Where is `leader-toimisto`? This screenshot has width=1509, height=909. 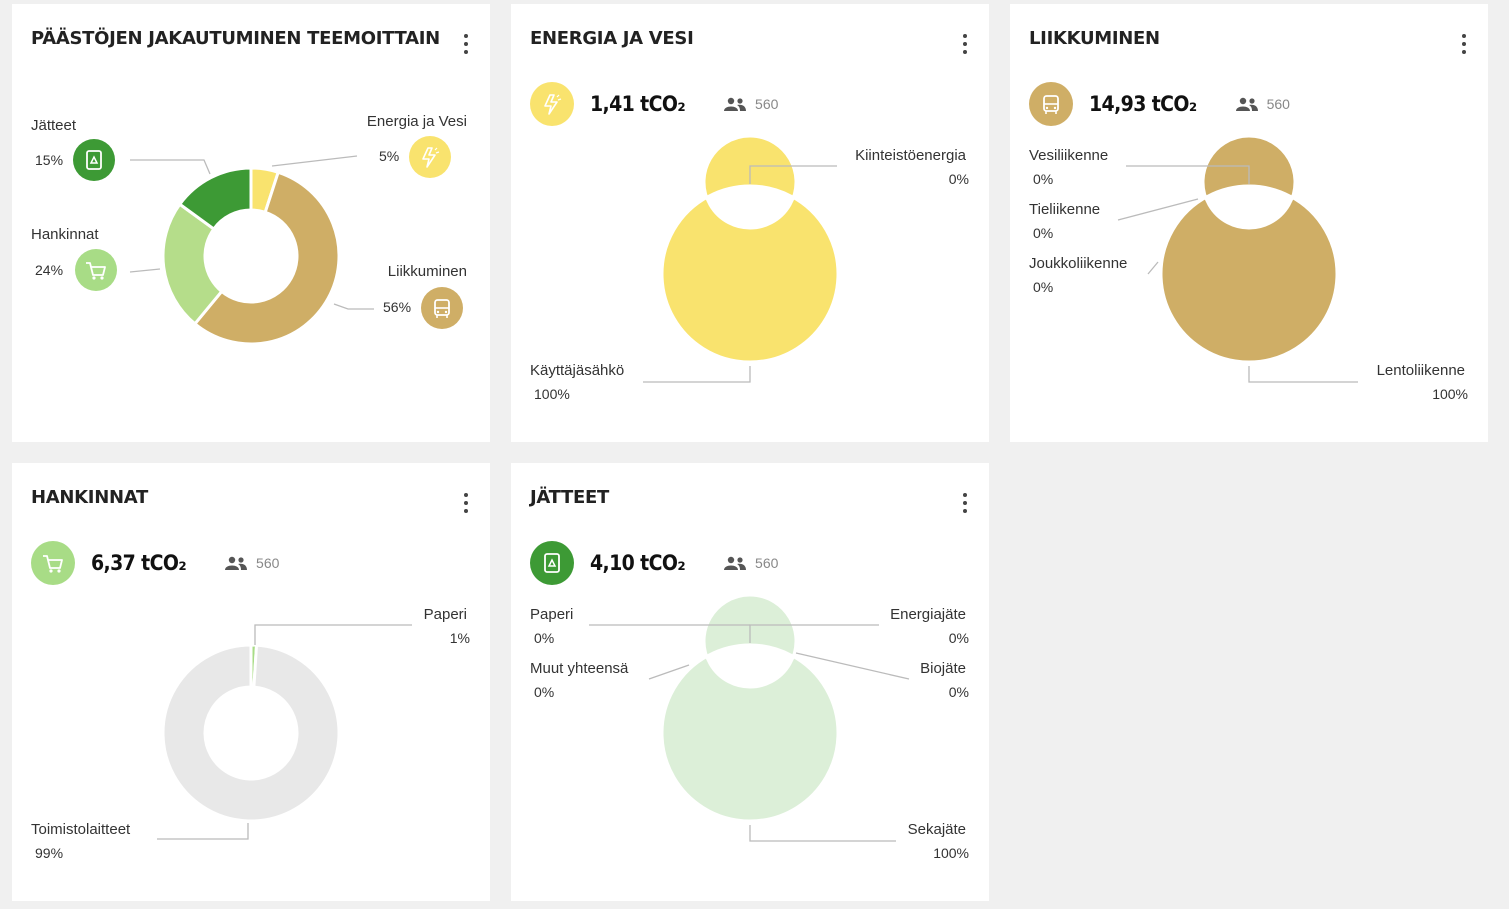 leader-toimisto is located at coordinates (203, 831).